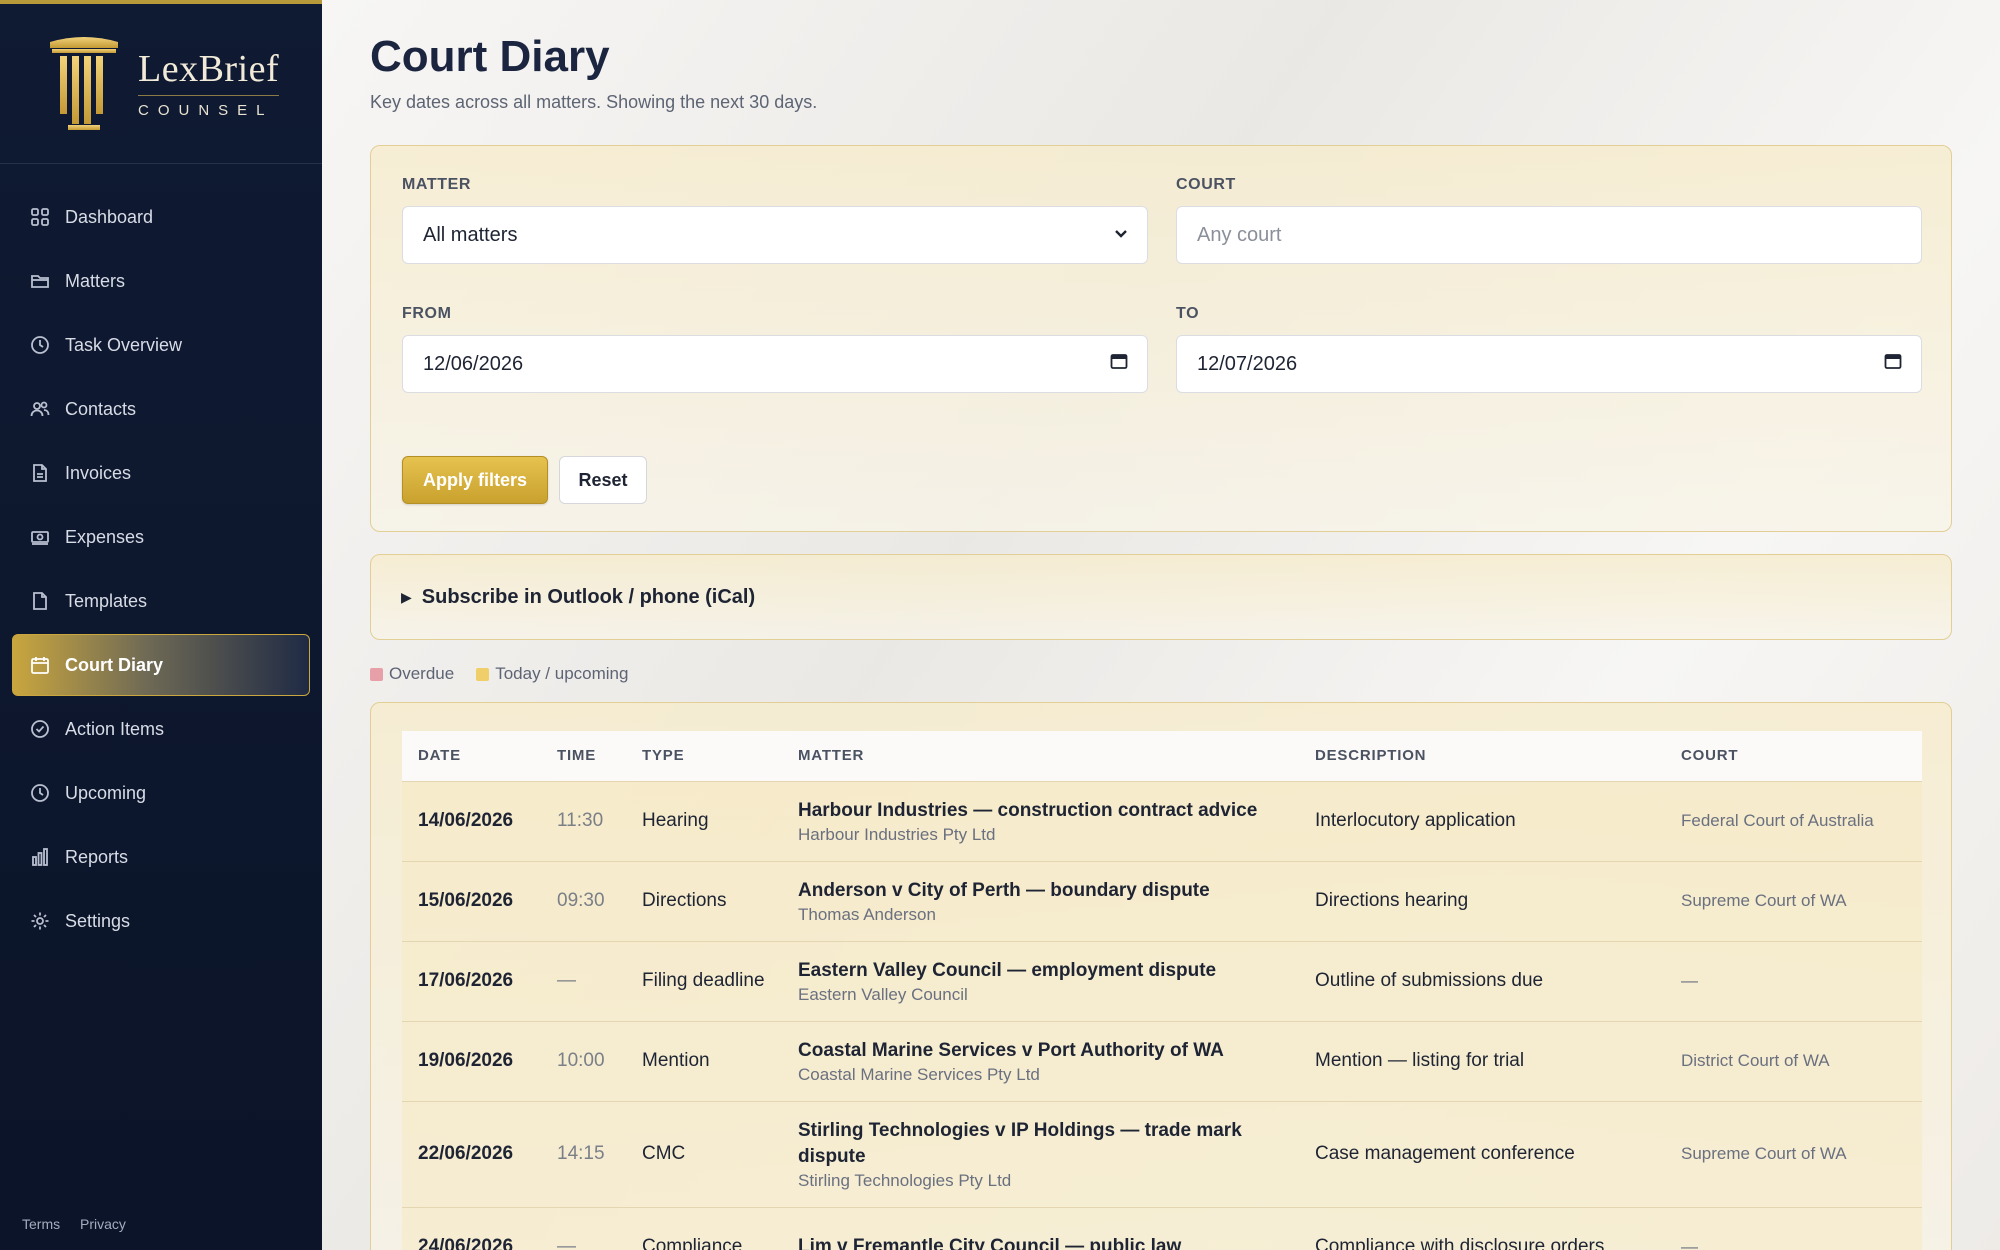 Image resolution: width=2000 pixels, height=1250 pixels. Describe the element at coordinates (603, 480) in the screenshot. I see `reset-button: Reset` at that location.